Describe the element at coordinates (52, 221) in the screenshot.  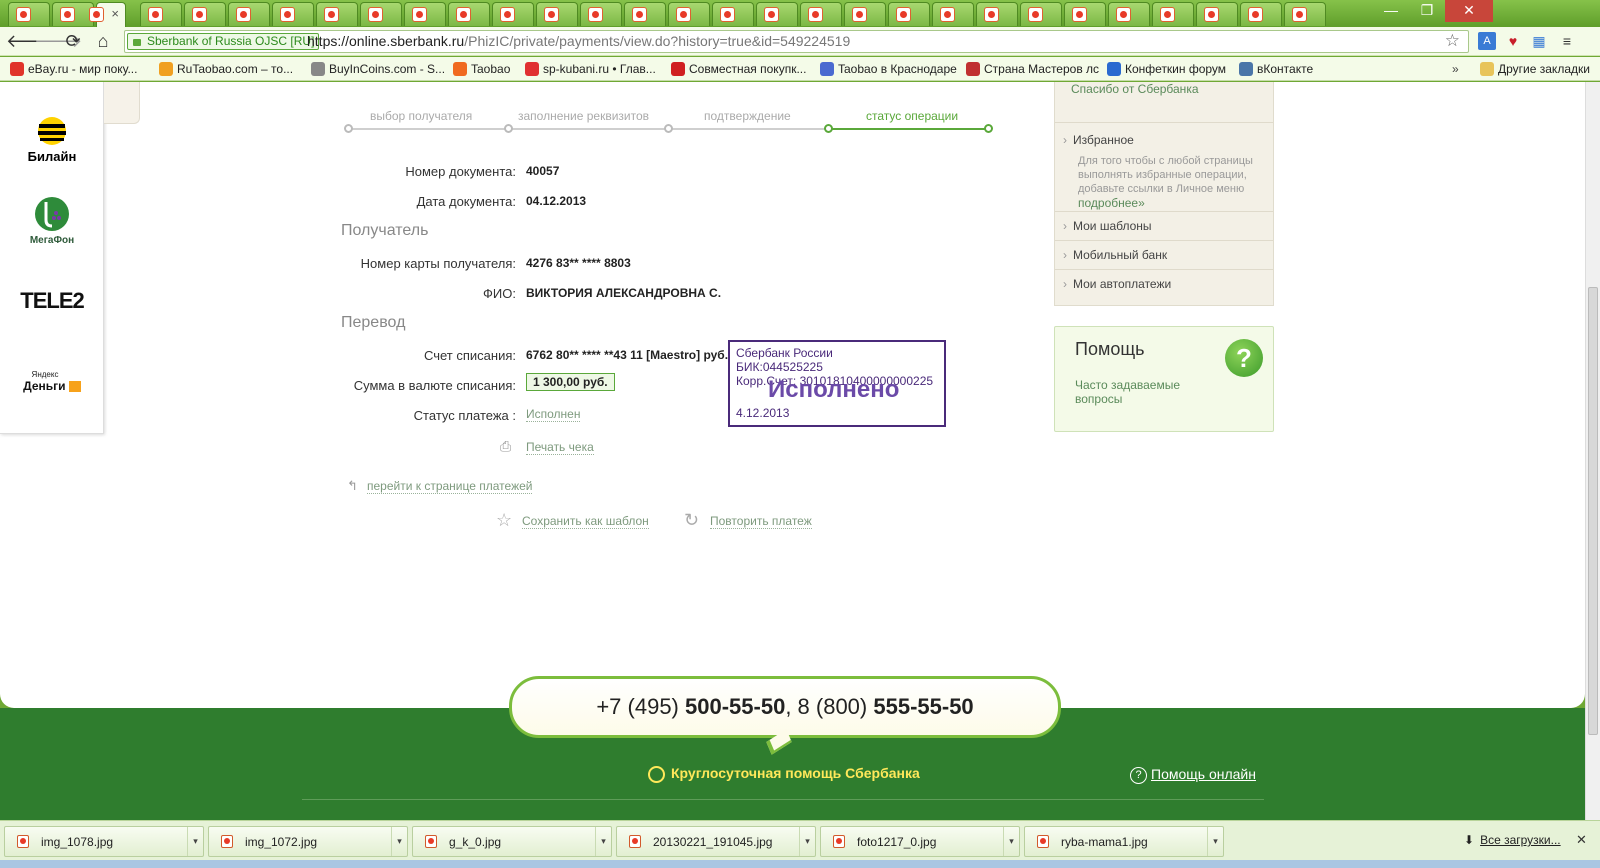
I see `megafon-logo: МегаФон` at that location.